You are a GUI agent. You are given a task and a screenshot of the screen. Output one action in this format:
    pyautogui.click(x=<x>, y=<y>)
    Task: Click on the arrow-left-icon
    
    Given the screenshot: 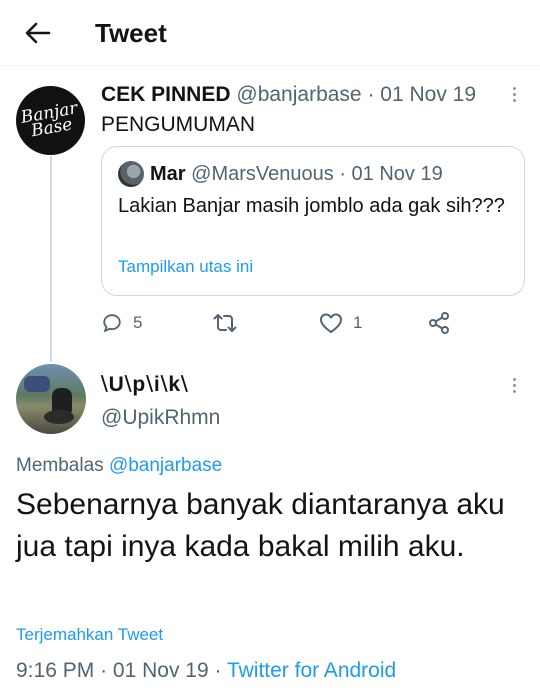 What is the action you would take?
    pyautogui.click(x=38, y=33)
    